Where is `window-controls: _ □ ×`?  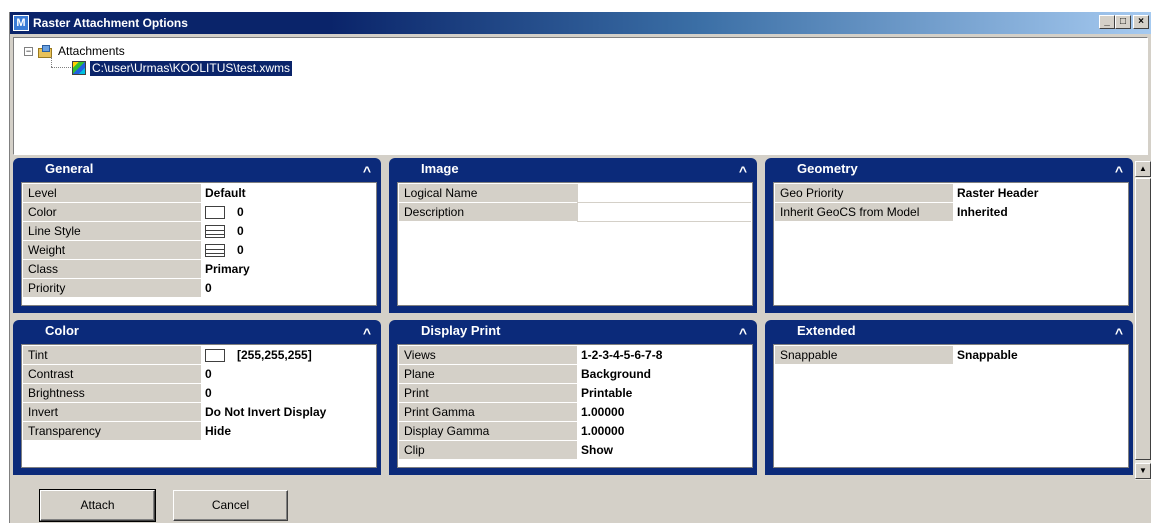
window-controls: _ □ × is located at coordinates (1124, 22).